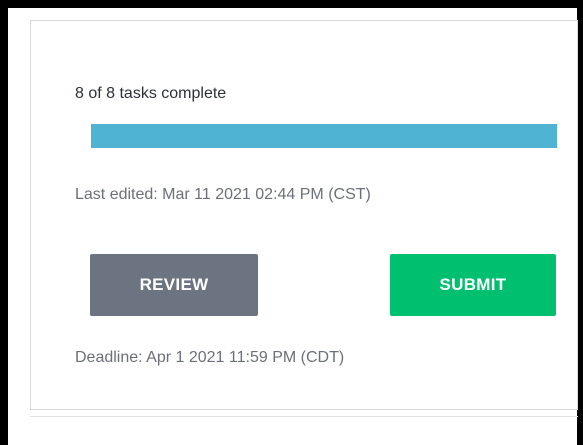 This screenshot has width=583, height=445. I want to click on card-divider, so click(304, 416).